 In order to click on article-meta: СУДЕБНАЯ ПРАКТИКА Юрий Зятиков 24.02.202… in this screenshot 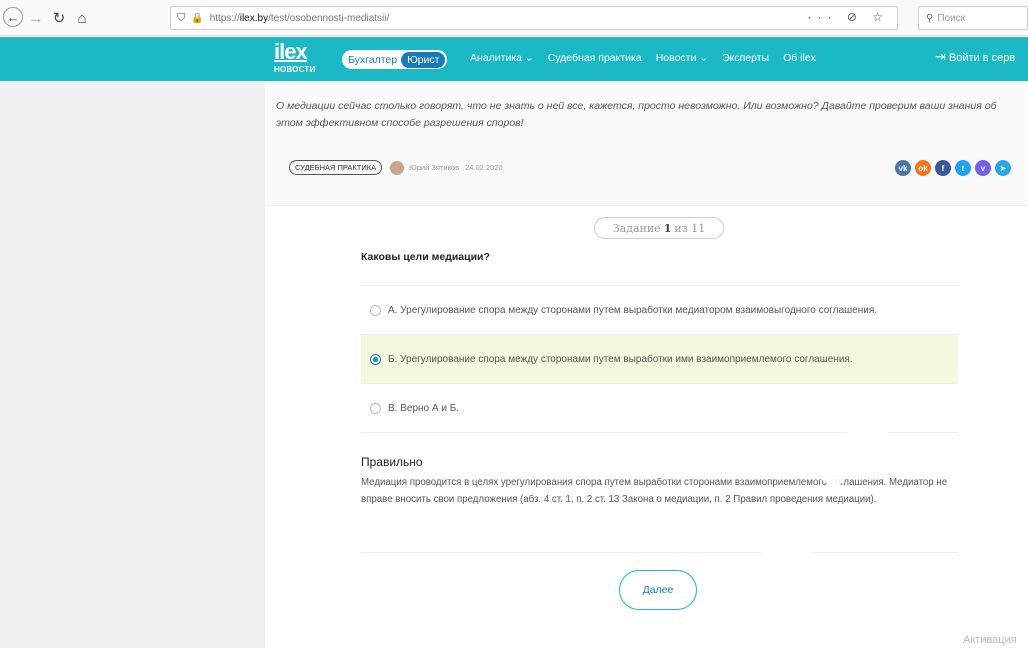, I will do `click(396, 167)`.